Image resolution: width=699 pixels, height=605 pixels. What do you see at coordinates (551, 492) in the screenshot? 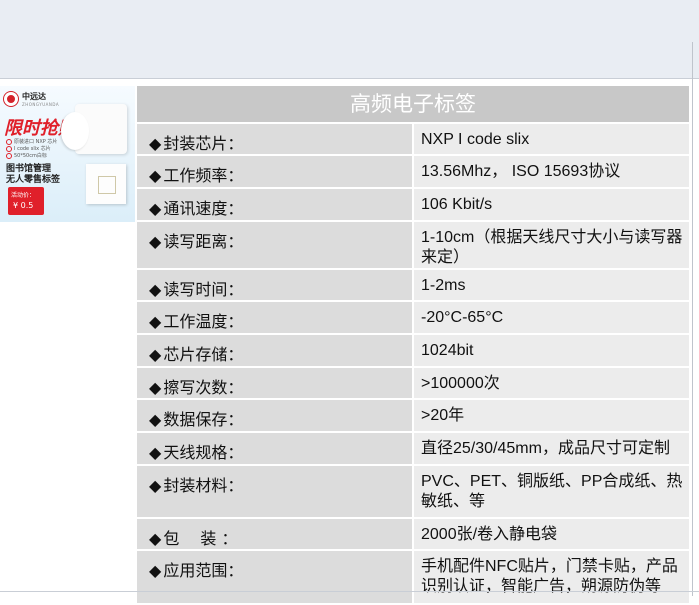
I see `row-value: PVC、PET、铜版纸、PP合成纸、热敏纸、等` at bounding box center [551, 492].